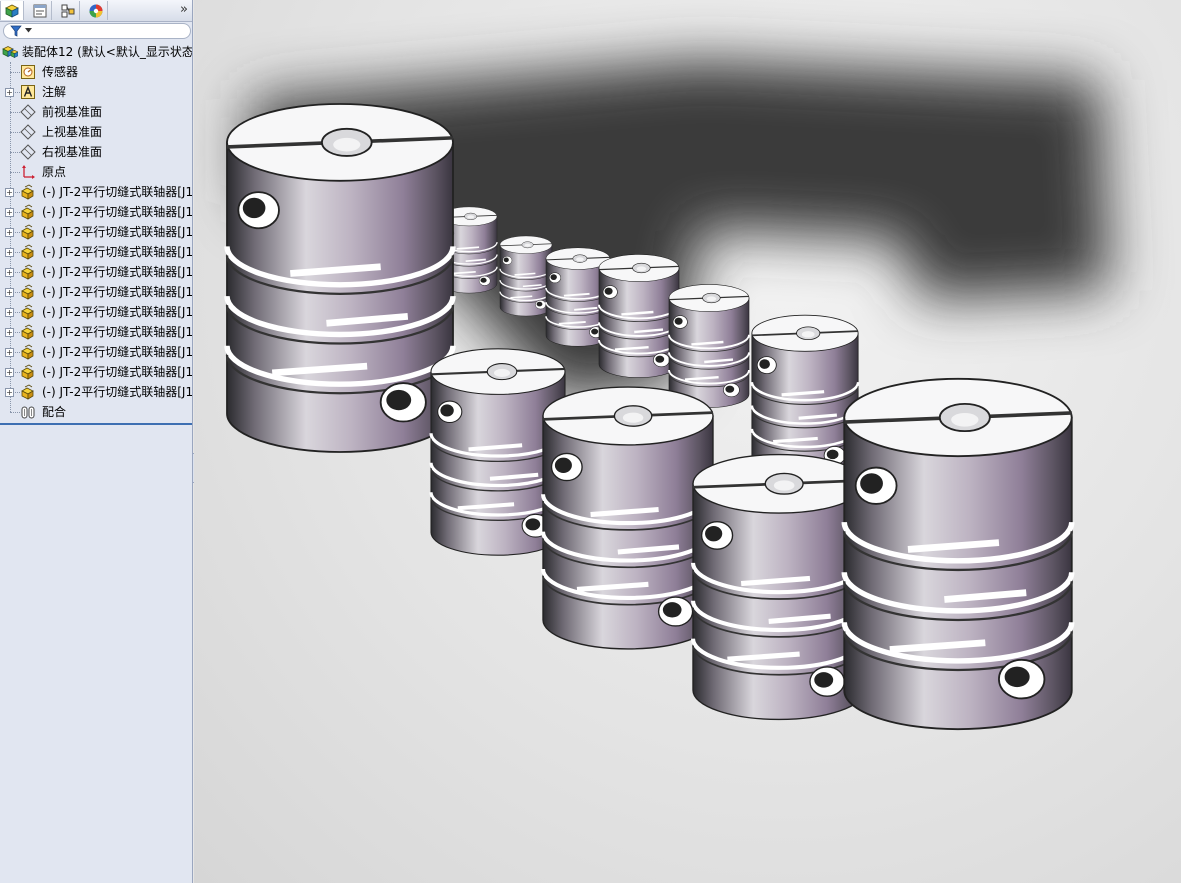 This screenshot has width=1181, height=883. I want to click on coupling-large-front, so click(958, 554).